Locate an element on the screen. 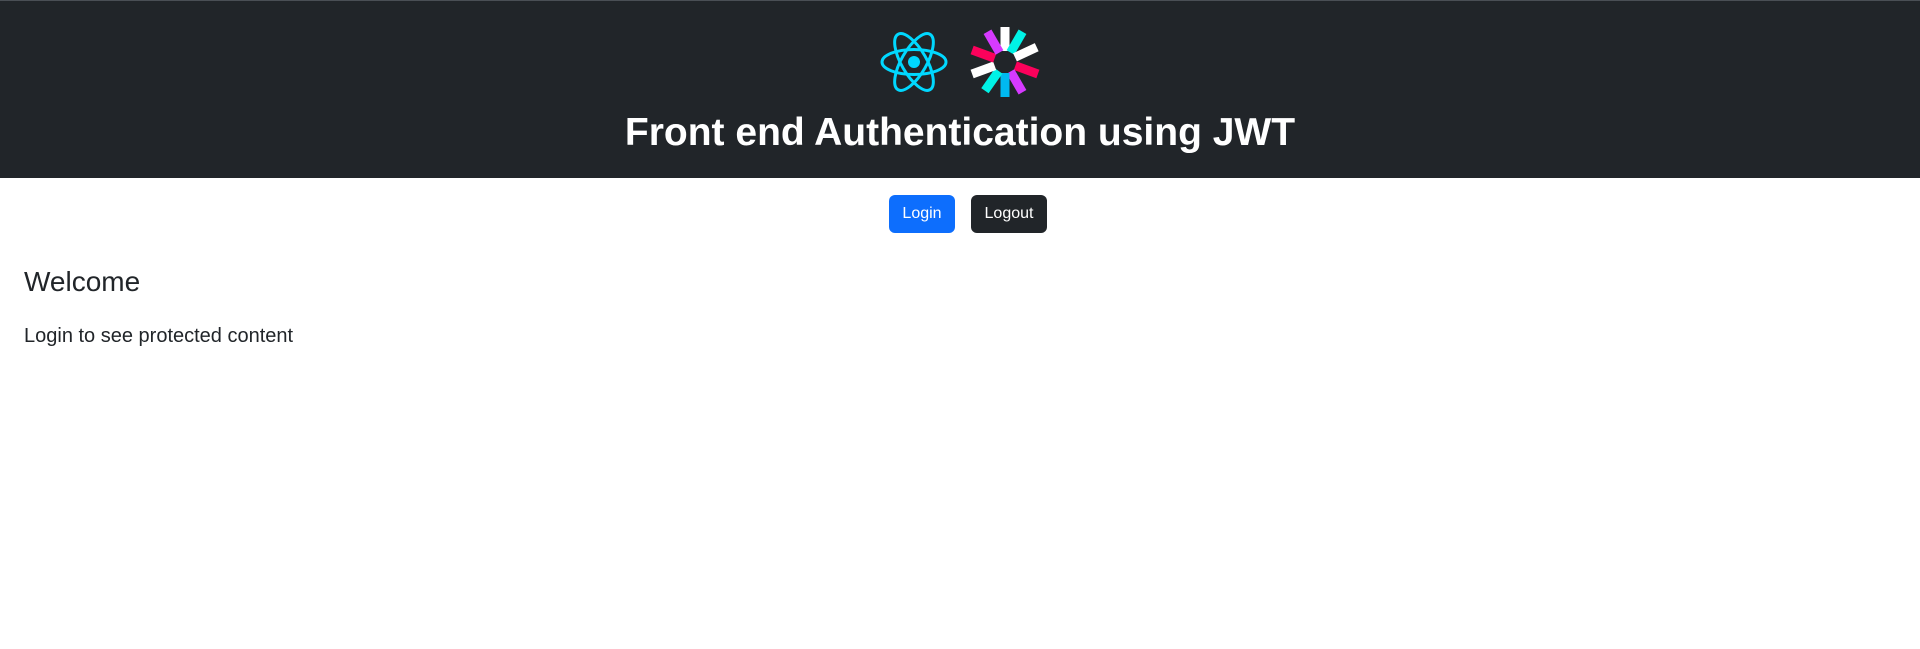 This screenshot has height=649, width=1920. protected-content-message: Login to see protected content is located at coordinates (159, 336).